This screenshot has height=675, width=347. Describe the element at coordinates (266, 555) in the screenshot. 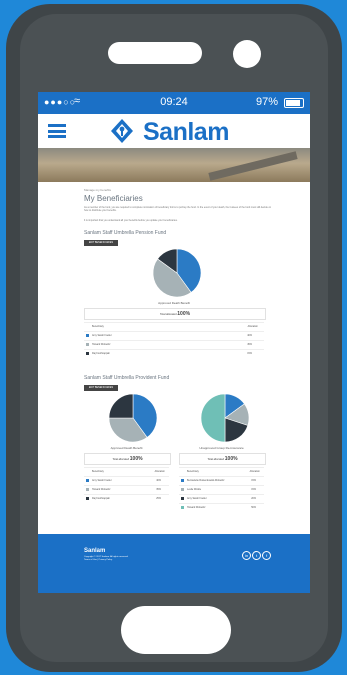

I see `facebook-icon: f` at that location.